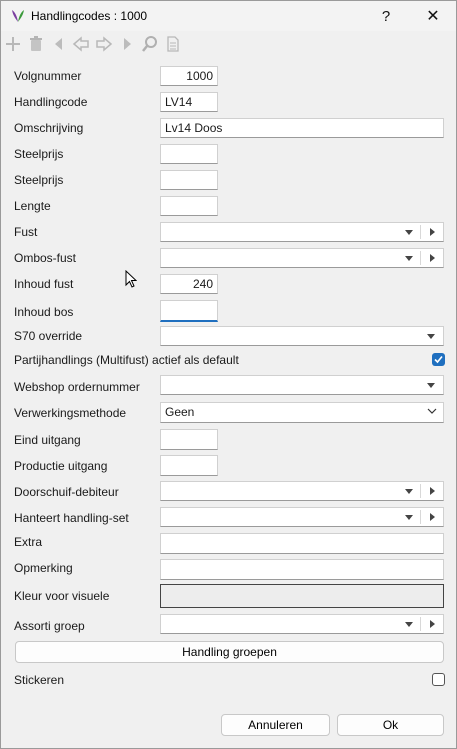  I want to click on inhoud-fust-label: Inhoud fust, so click(44, 284).